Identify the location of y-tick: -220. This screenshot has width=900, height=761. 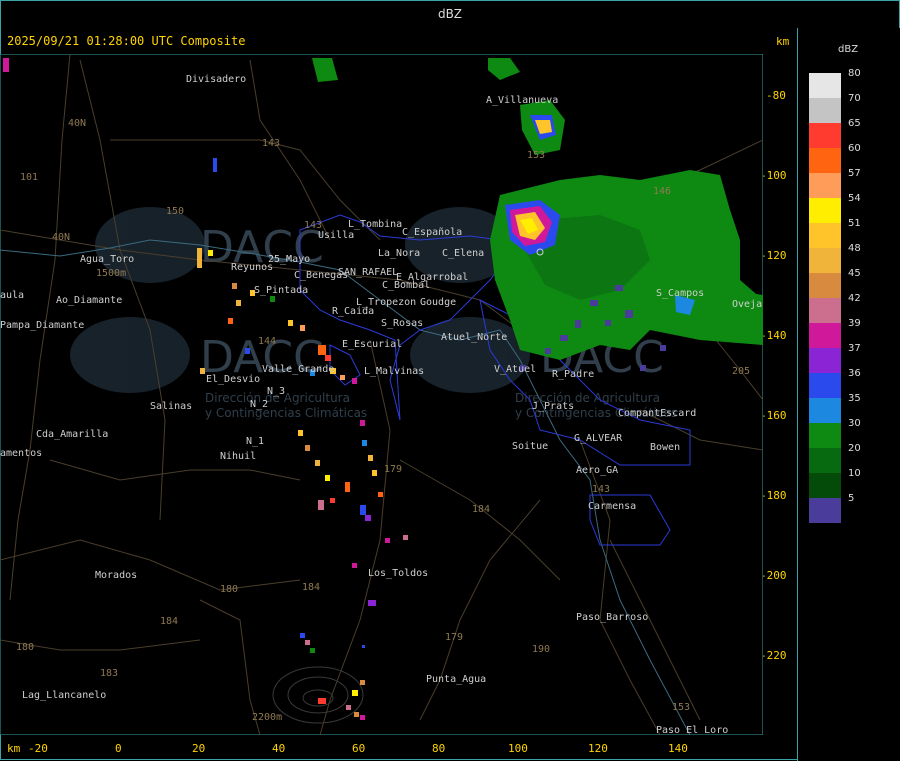
(773, 655).